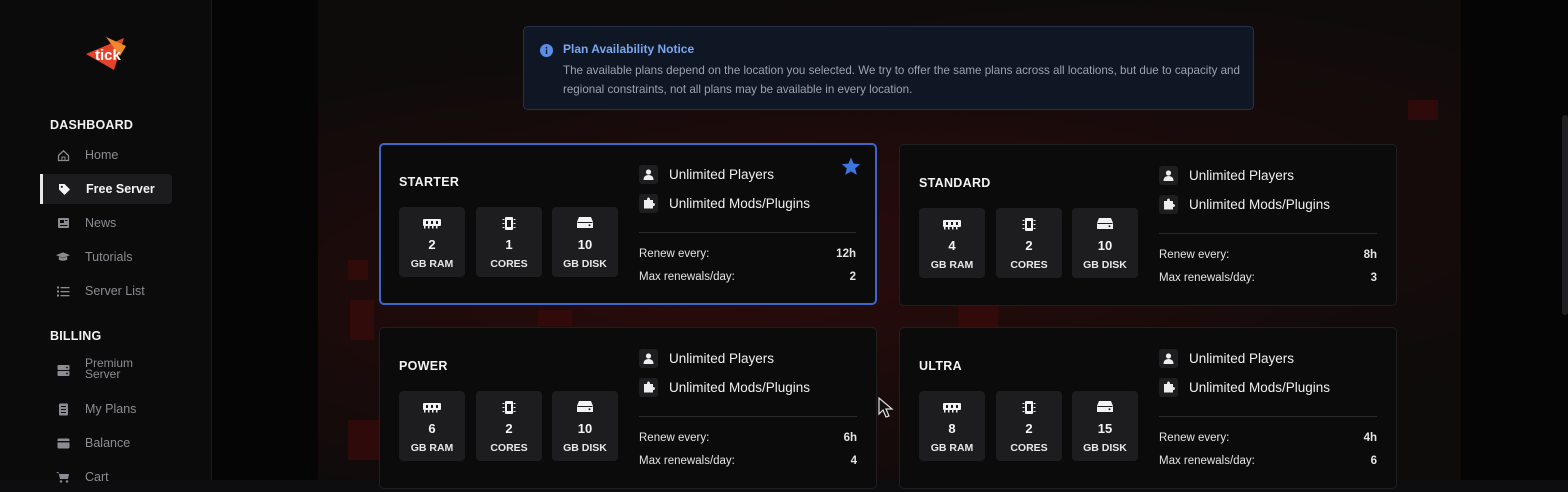 This screenshot has height=492, width=1568. Describe the element at coordinates (109, 257) in the screenshot. I see `sidebar-item-label: Tutorials` at that location.